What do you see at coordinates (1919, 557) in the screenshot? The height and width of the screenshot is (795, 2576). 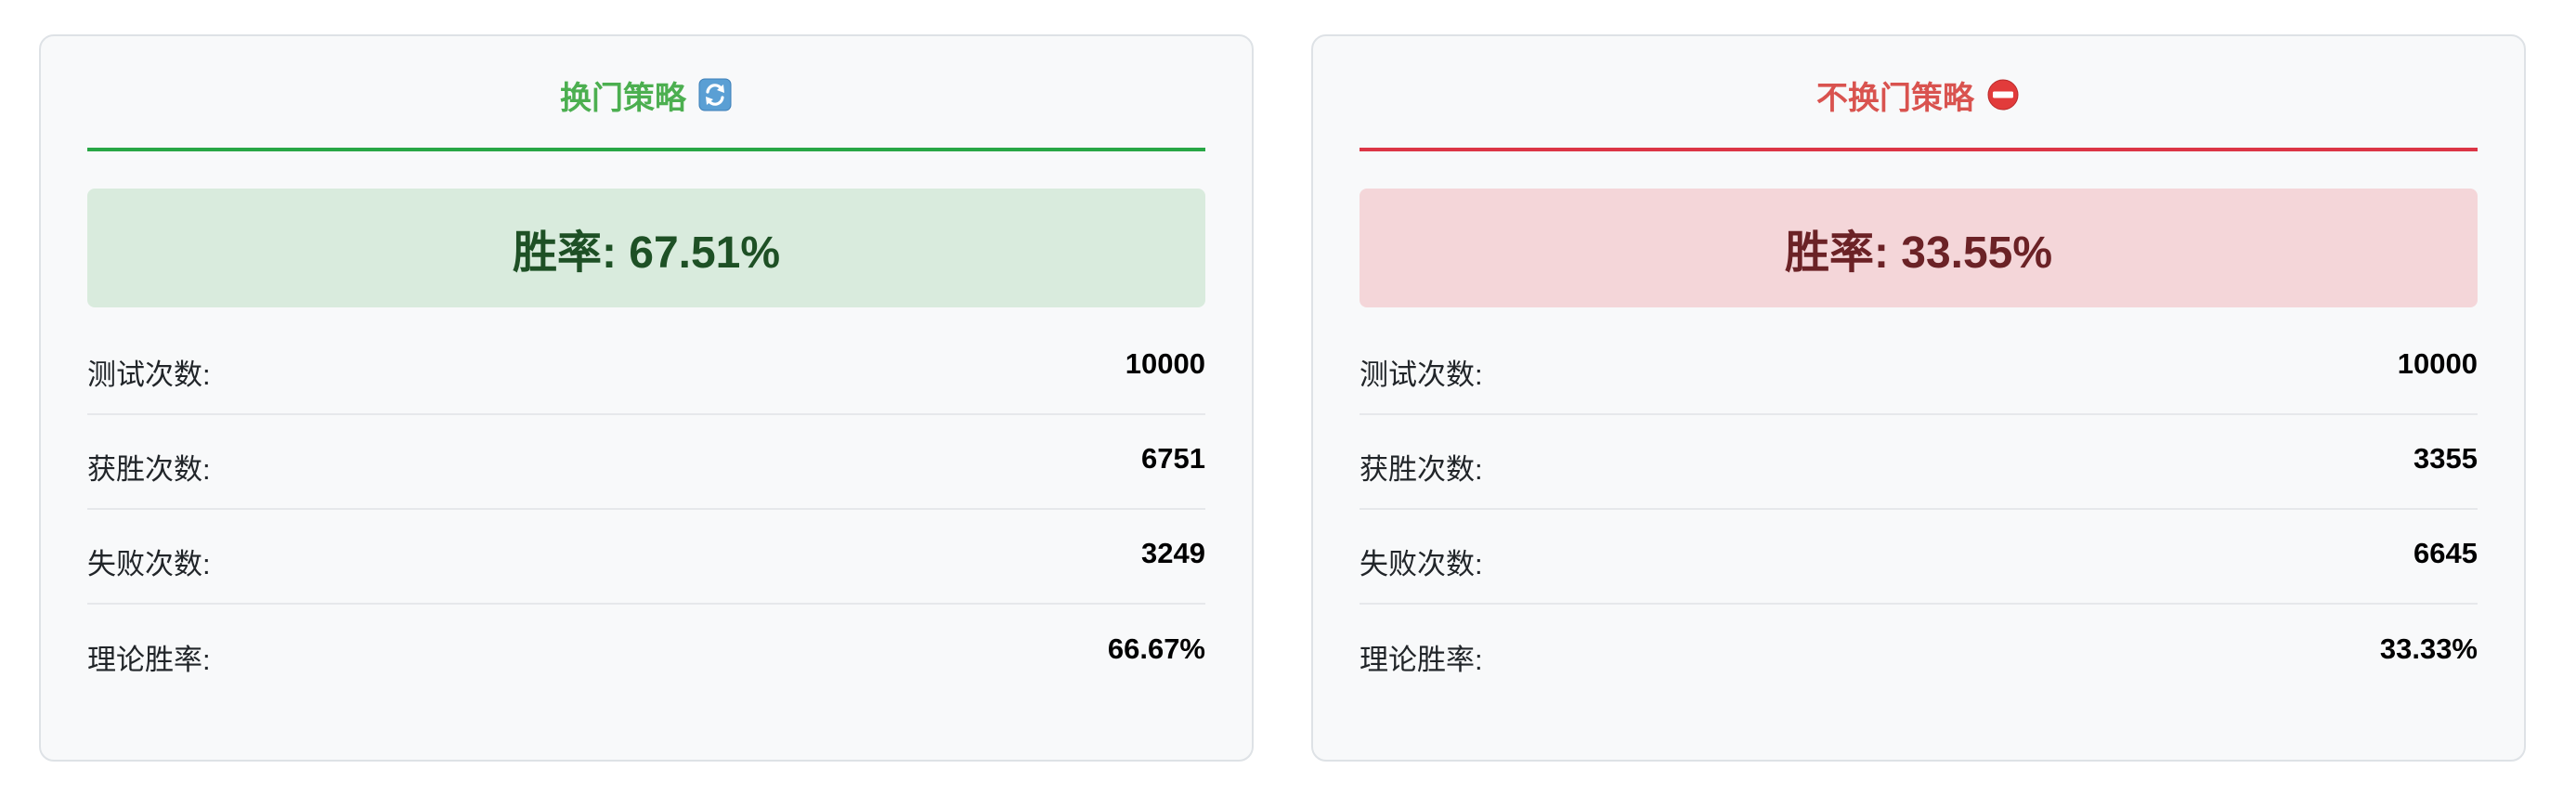 I see `stat-row-losses: 失败次数: 6645` at bounding box center [1919, 557].